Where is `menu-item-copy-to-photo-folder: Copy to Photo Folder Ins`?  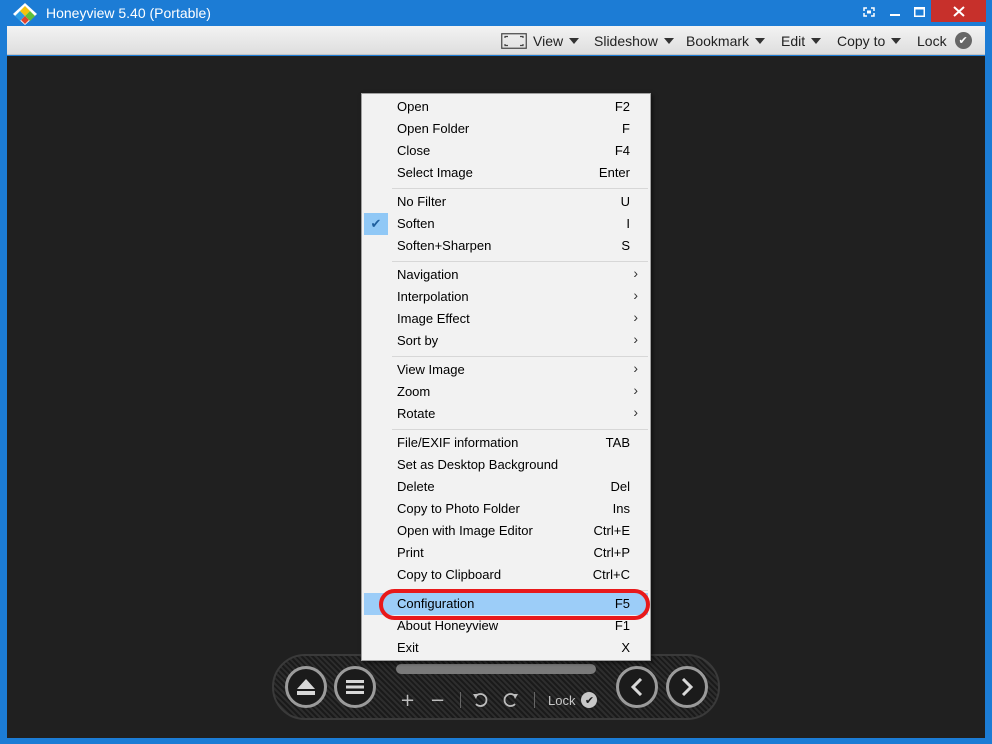
menu-item-copy-to-photo-folder: Copy to Photo Folder Ins is located at coordinates (506, 509).